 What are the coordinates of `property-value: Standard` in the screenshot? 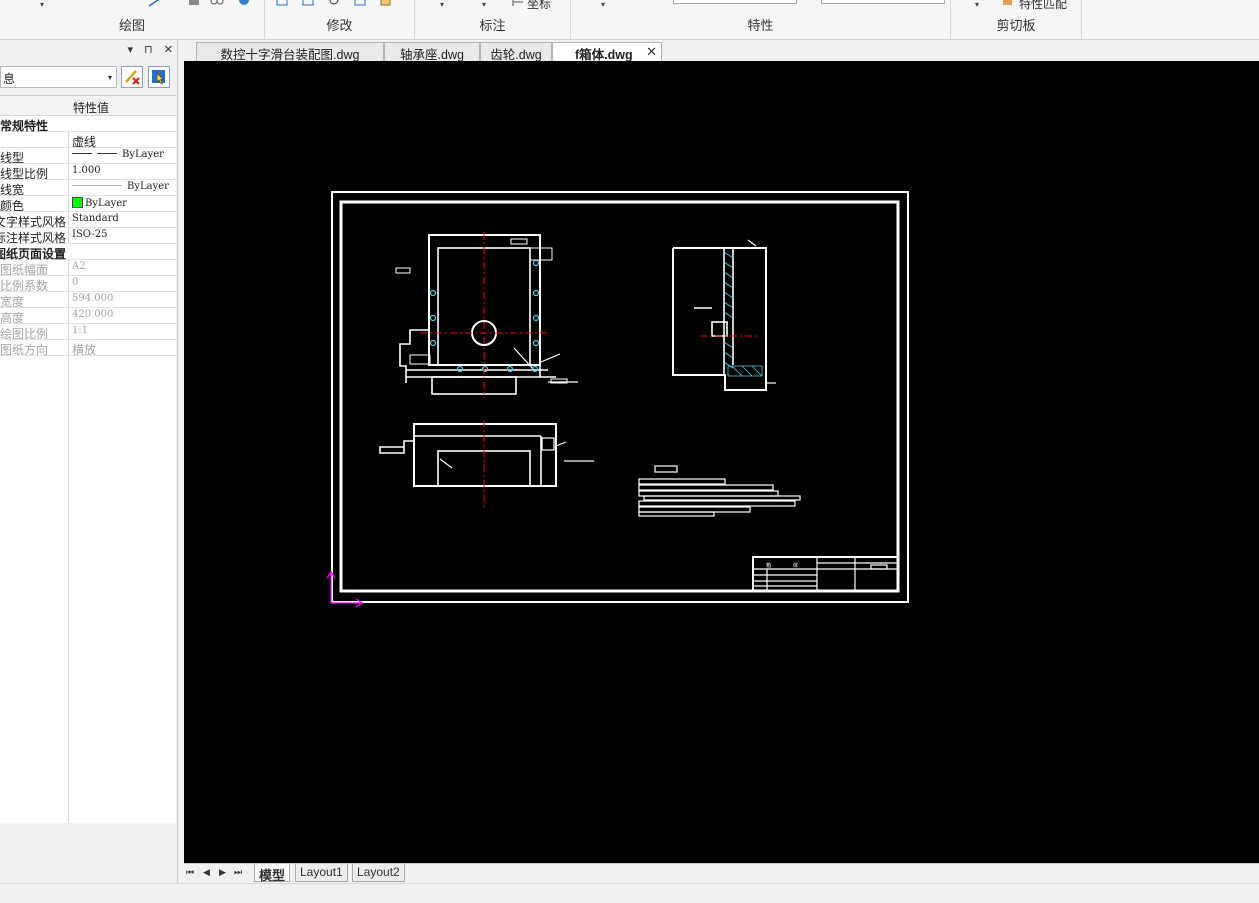 It's located at (95, 218).